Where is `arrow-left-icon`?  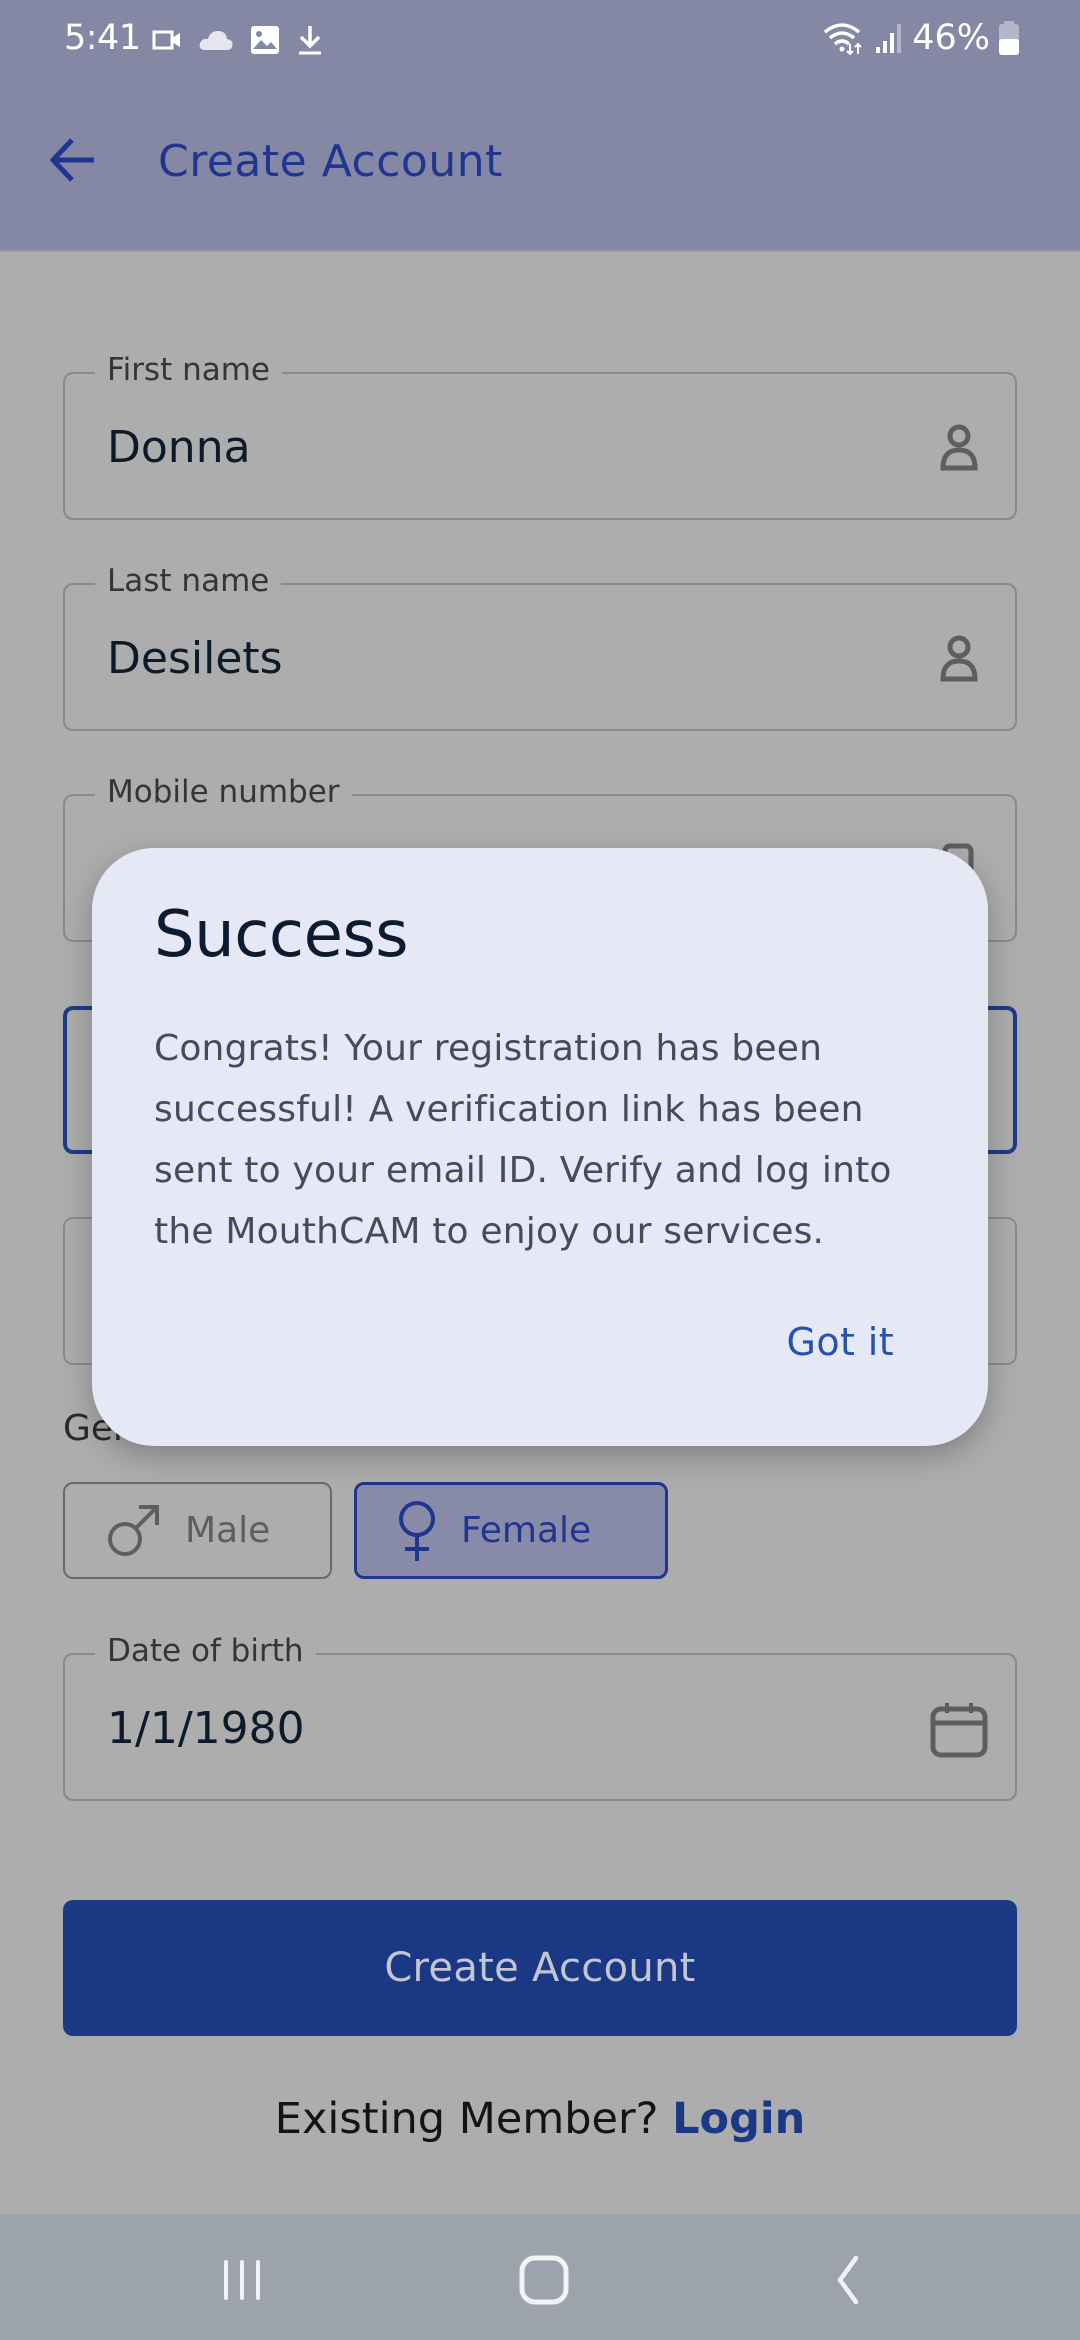
arrow-left-icon is located at coordinates (71, 160).